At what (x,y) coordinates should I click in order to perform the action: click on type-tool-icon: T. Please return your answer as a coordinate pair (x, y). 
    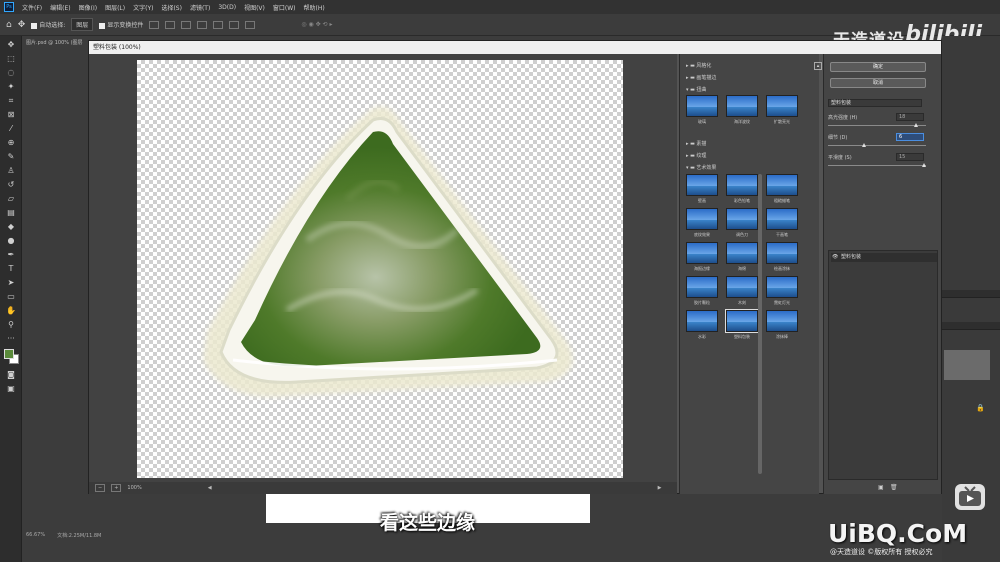
    Looking at the image, I should click on (11, 269).